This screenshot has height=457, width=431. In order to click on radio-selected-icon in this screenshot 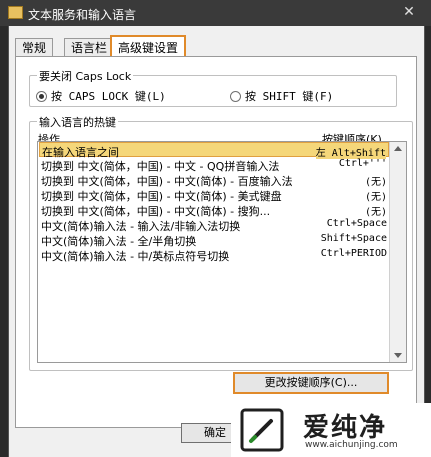, I will do `click(41, 96)`.